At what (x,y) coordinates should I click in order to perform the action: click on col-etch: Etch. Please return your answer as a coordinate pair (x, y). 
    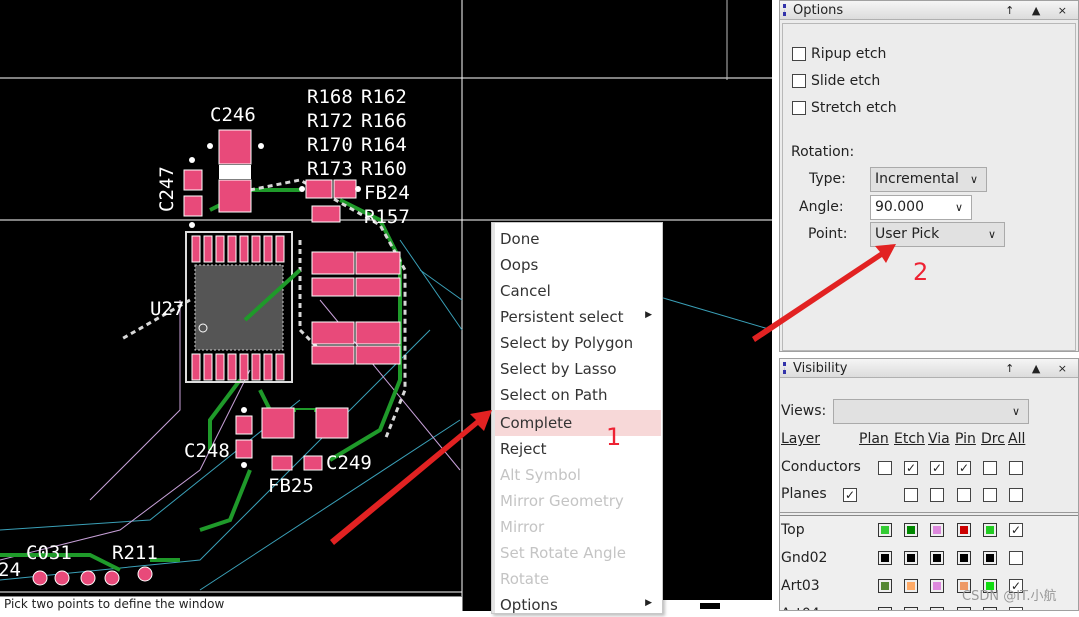
    Looking at the image, I should click on (909, 439).